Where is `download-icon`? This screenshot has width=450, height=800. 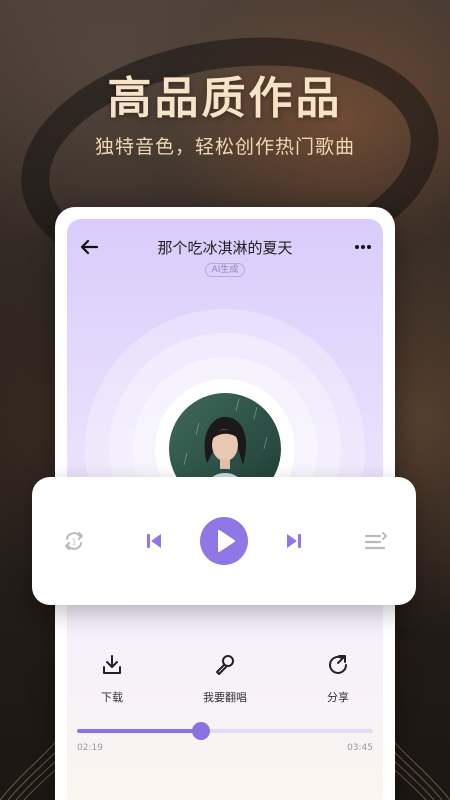
download-icon is located at coordinates (112, 664).